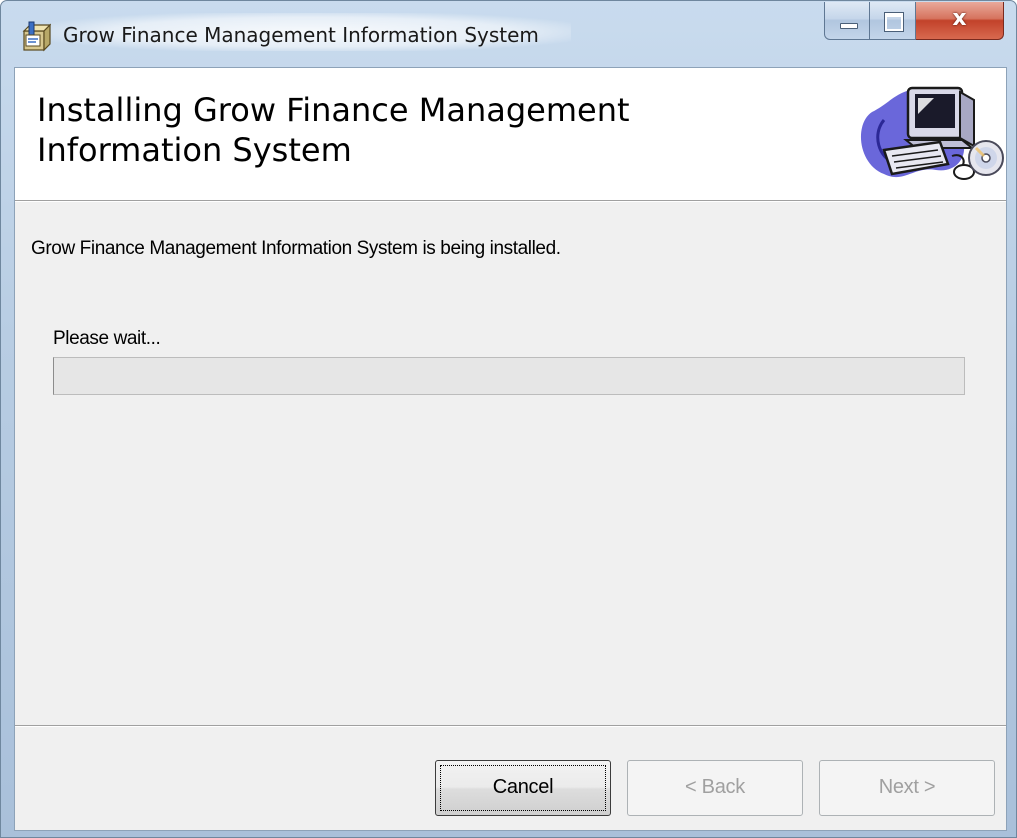 This screenshot has height=838, width=1017. Describe the element at coordinates (893, 21) in the screenshot. I see `maximize-button` at that location.